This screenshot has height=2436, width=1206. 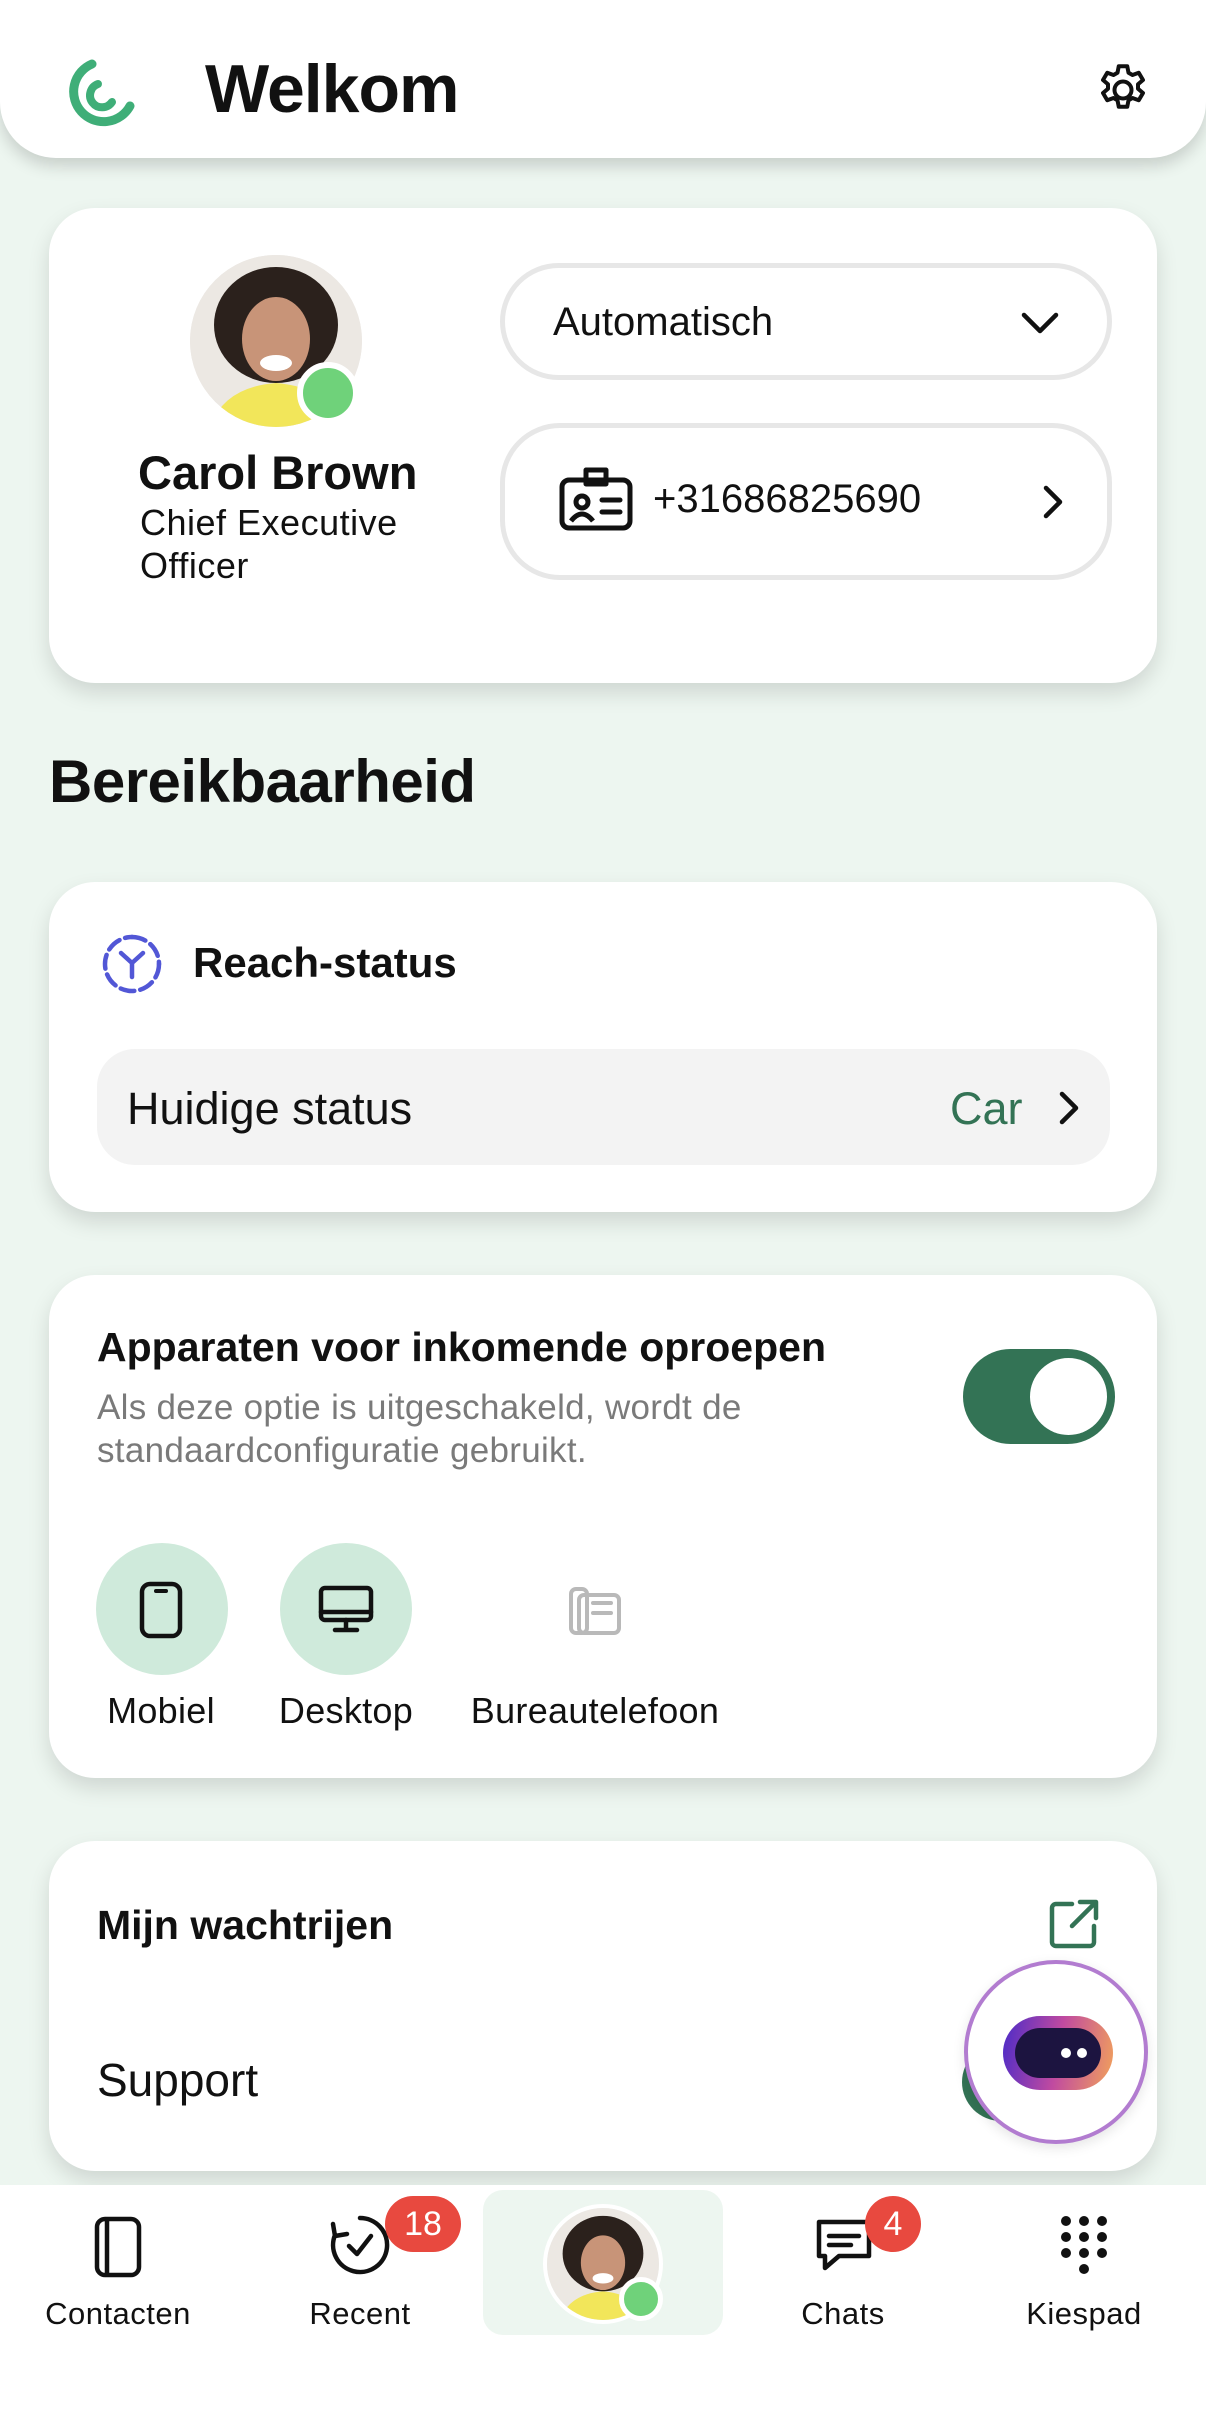 What do you see at coordinates (360, 2245) in the screenshot?
I see `recent-calls-icon` at bounding box center [360, 2245].